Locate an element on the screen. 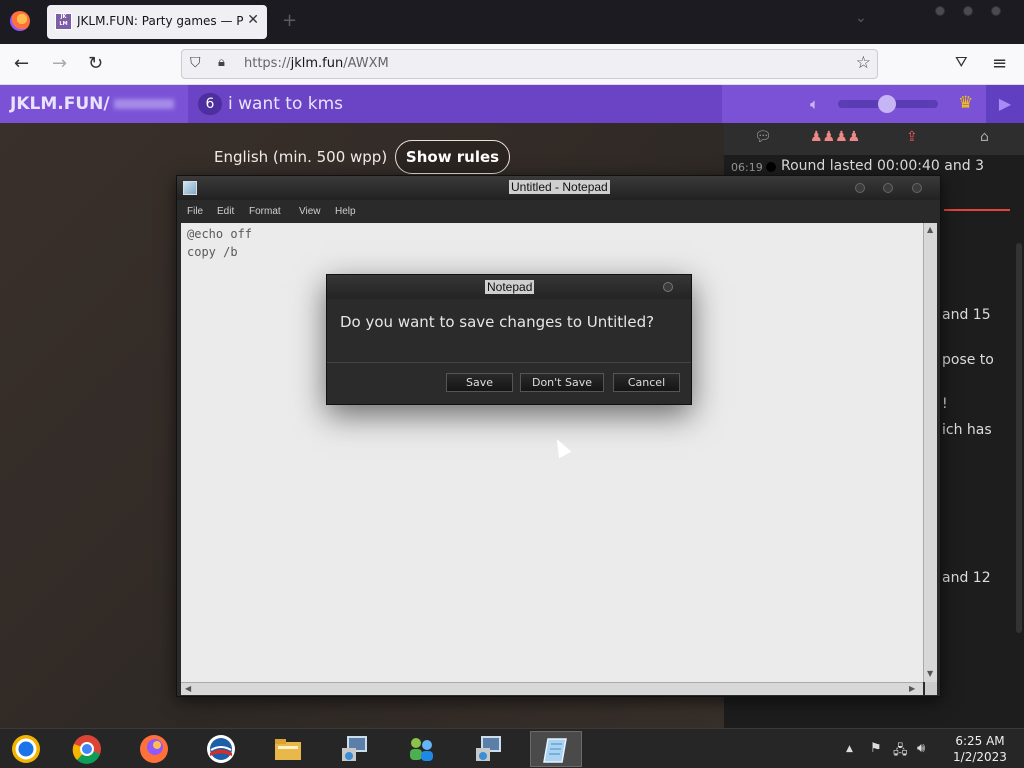  taskbar-app-users is located at coordinates (421, 749).